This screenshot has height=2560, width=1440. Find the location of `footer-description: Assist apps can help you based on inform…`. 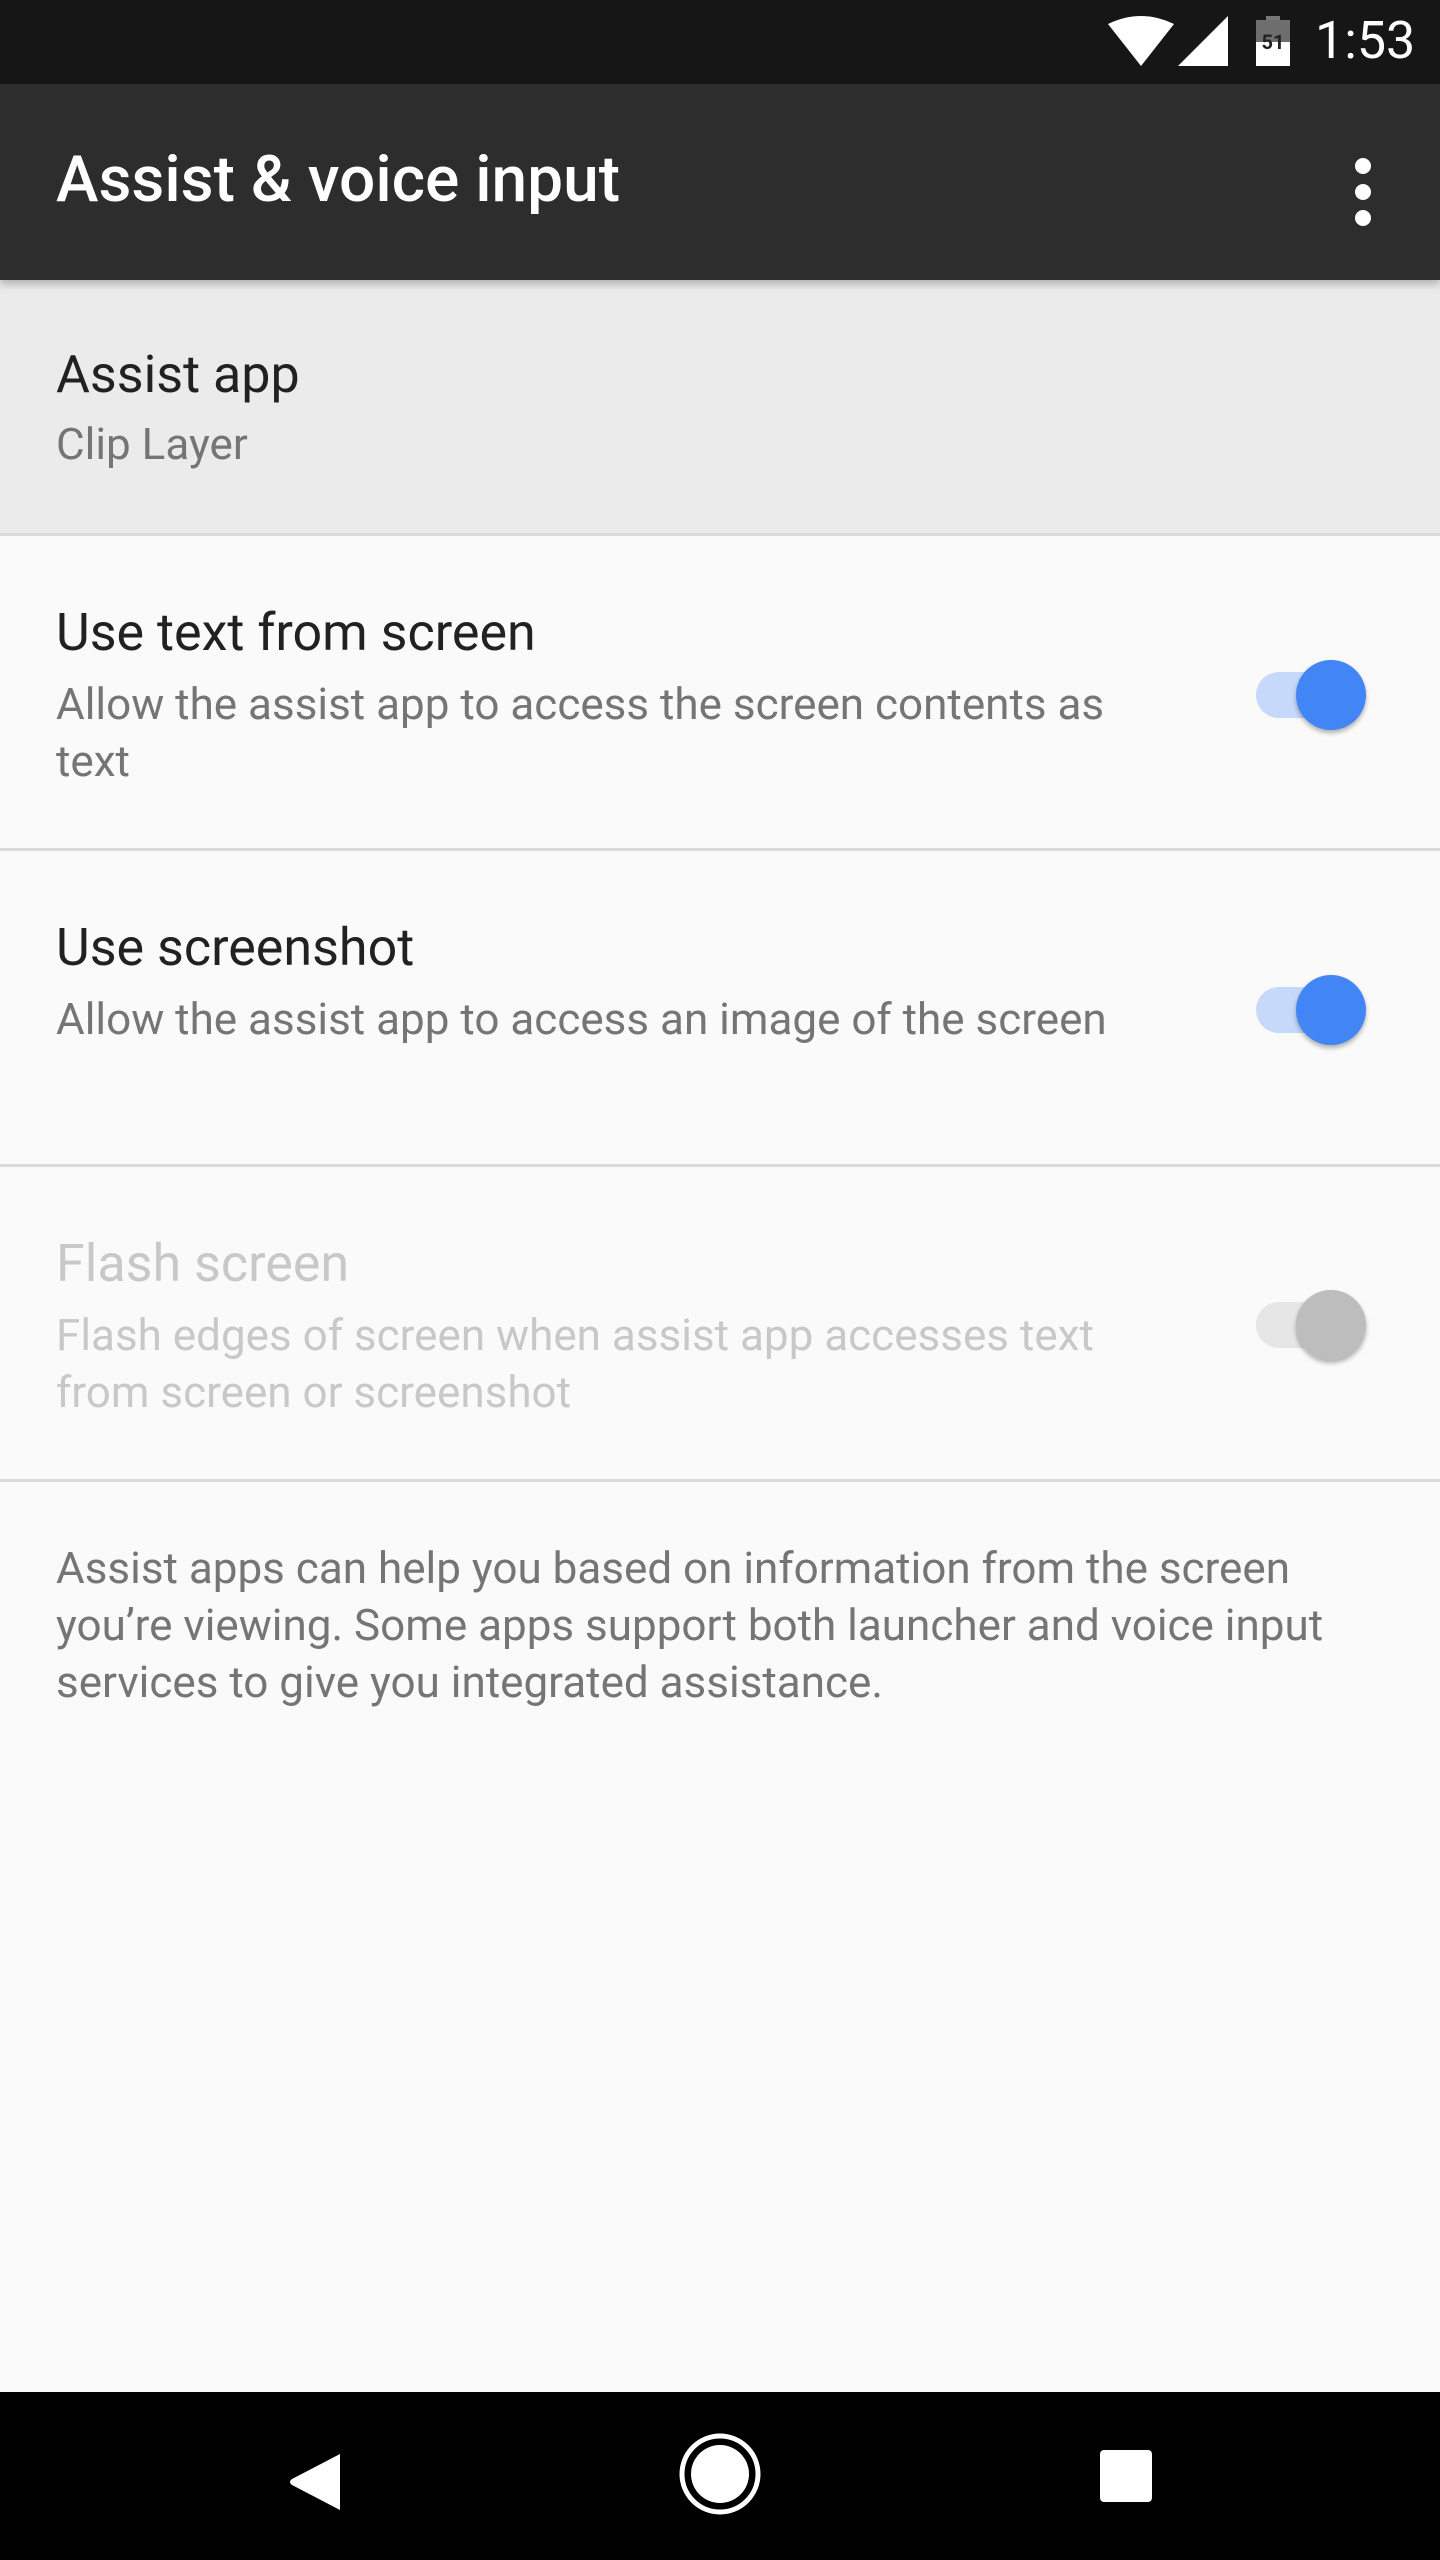

footer-description: Assist apps can help you based on inform… is located at coordinates (690, 1625).